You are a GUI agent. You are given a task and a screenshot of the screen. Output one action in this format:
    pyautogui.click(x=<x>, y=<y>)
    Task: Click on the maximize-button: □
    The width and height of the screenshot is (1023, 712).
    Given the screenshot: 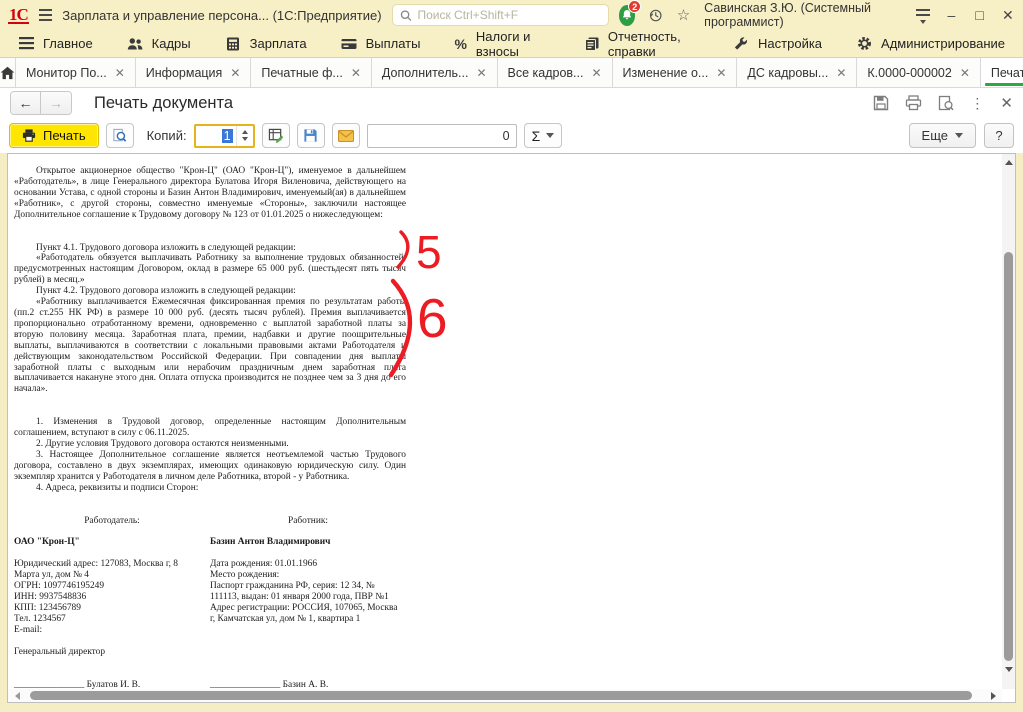 What is the action you would take?
    pyautogui.click(x=979, y=15)
    